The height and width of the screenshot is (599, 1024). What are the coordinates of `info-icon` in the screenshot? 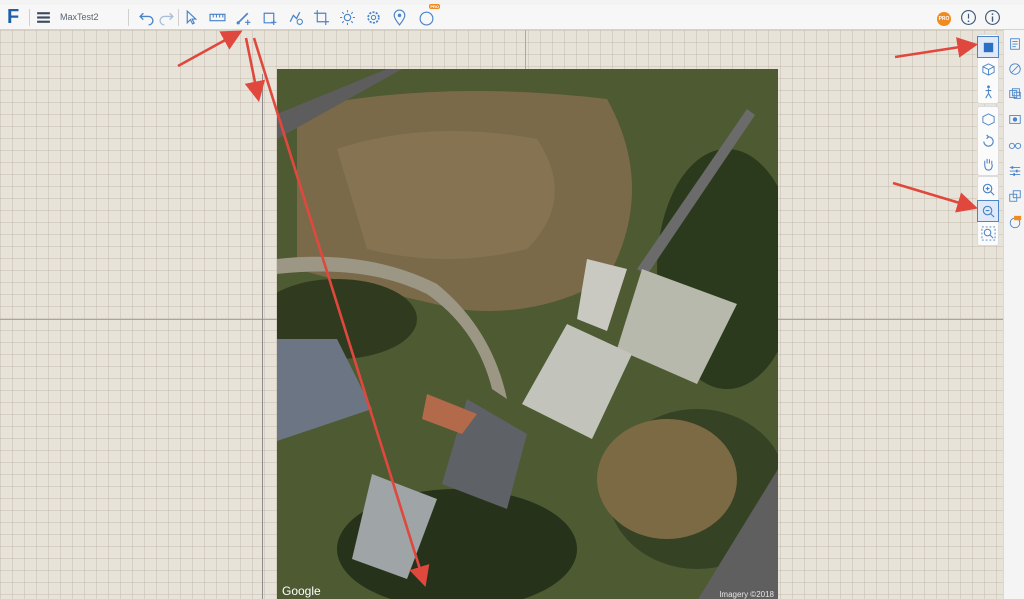 It's located at (992, 17).